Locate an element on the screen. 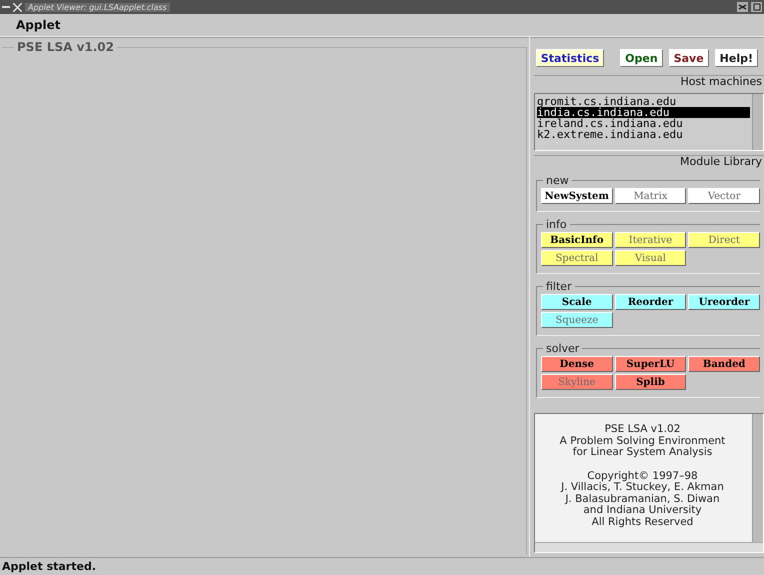  toolbar-button: Save is located at coordinates (688, 58).